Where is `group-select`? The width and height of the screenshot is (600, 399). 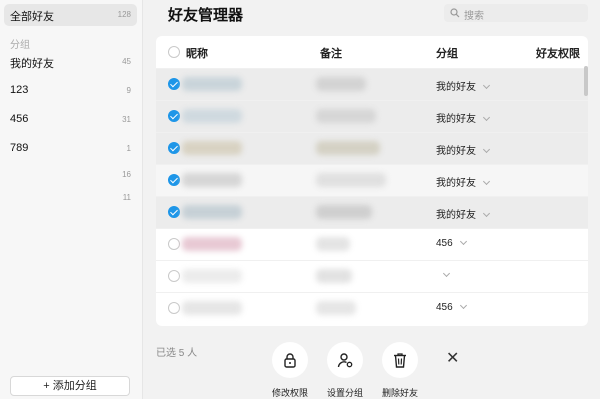 group-select is located at coordinates (443, 275).